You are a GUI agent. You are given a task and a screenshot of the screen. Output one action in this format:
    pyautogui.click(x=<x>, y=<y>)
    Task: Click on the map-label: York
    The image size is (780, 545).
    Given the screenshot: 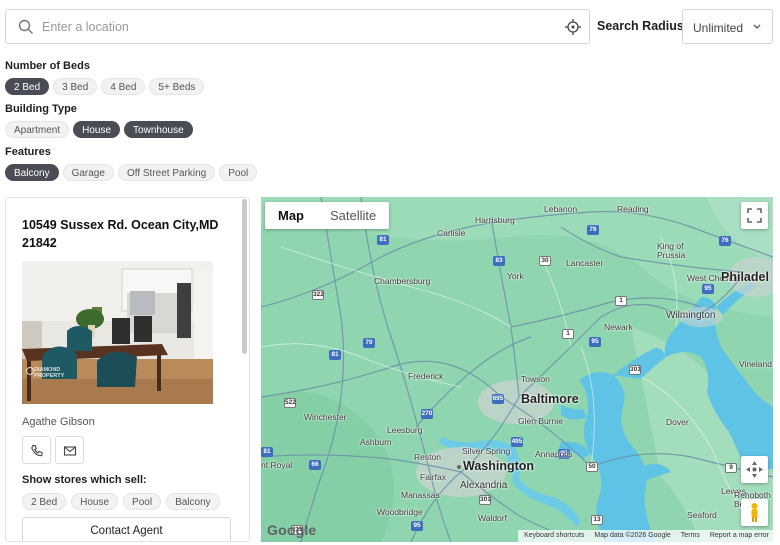 What is the action you would take?
    pyautogui.click(x=515, y=276)
    